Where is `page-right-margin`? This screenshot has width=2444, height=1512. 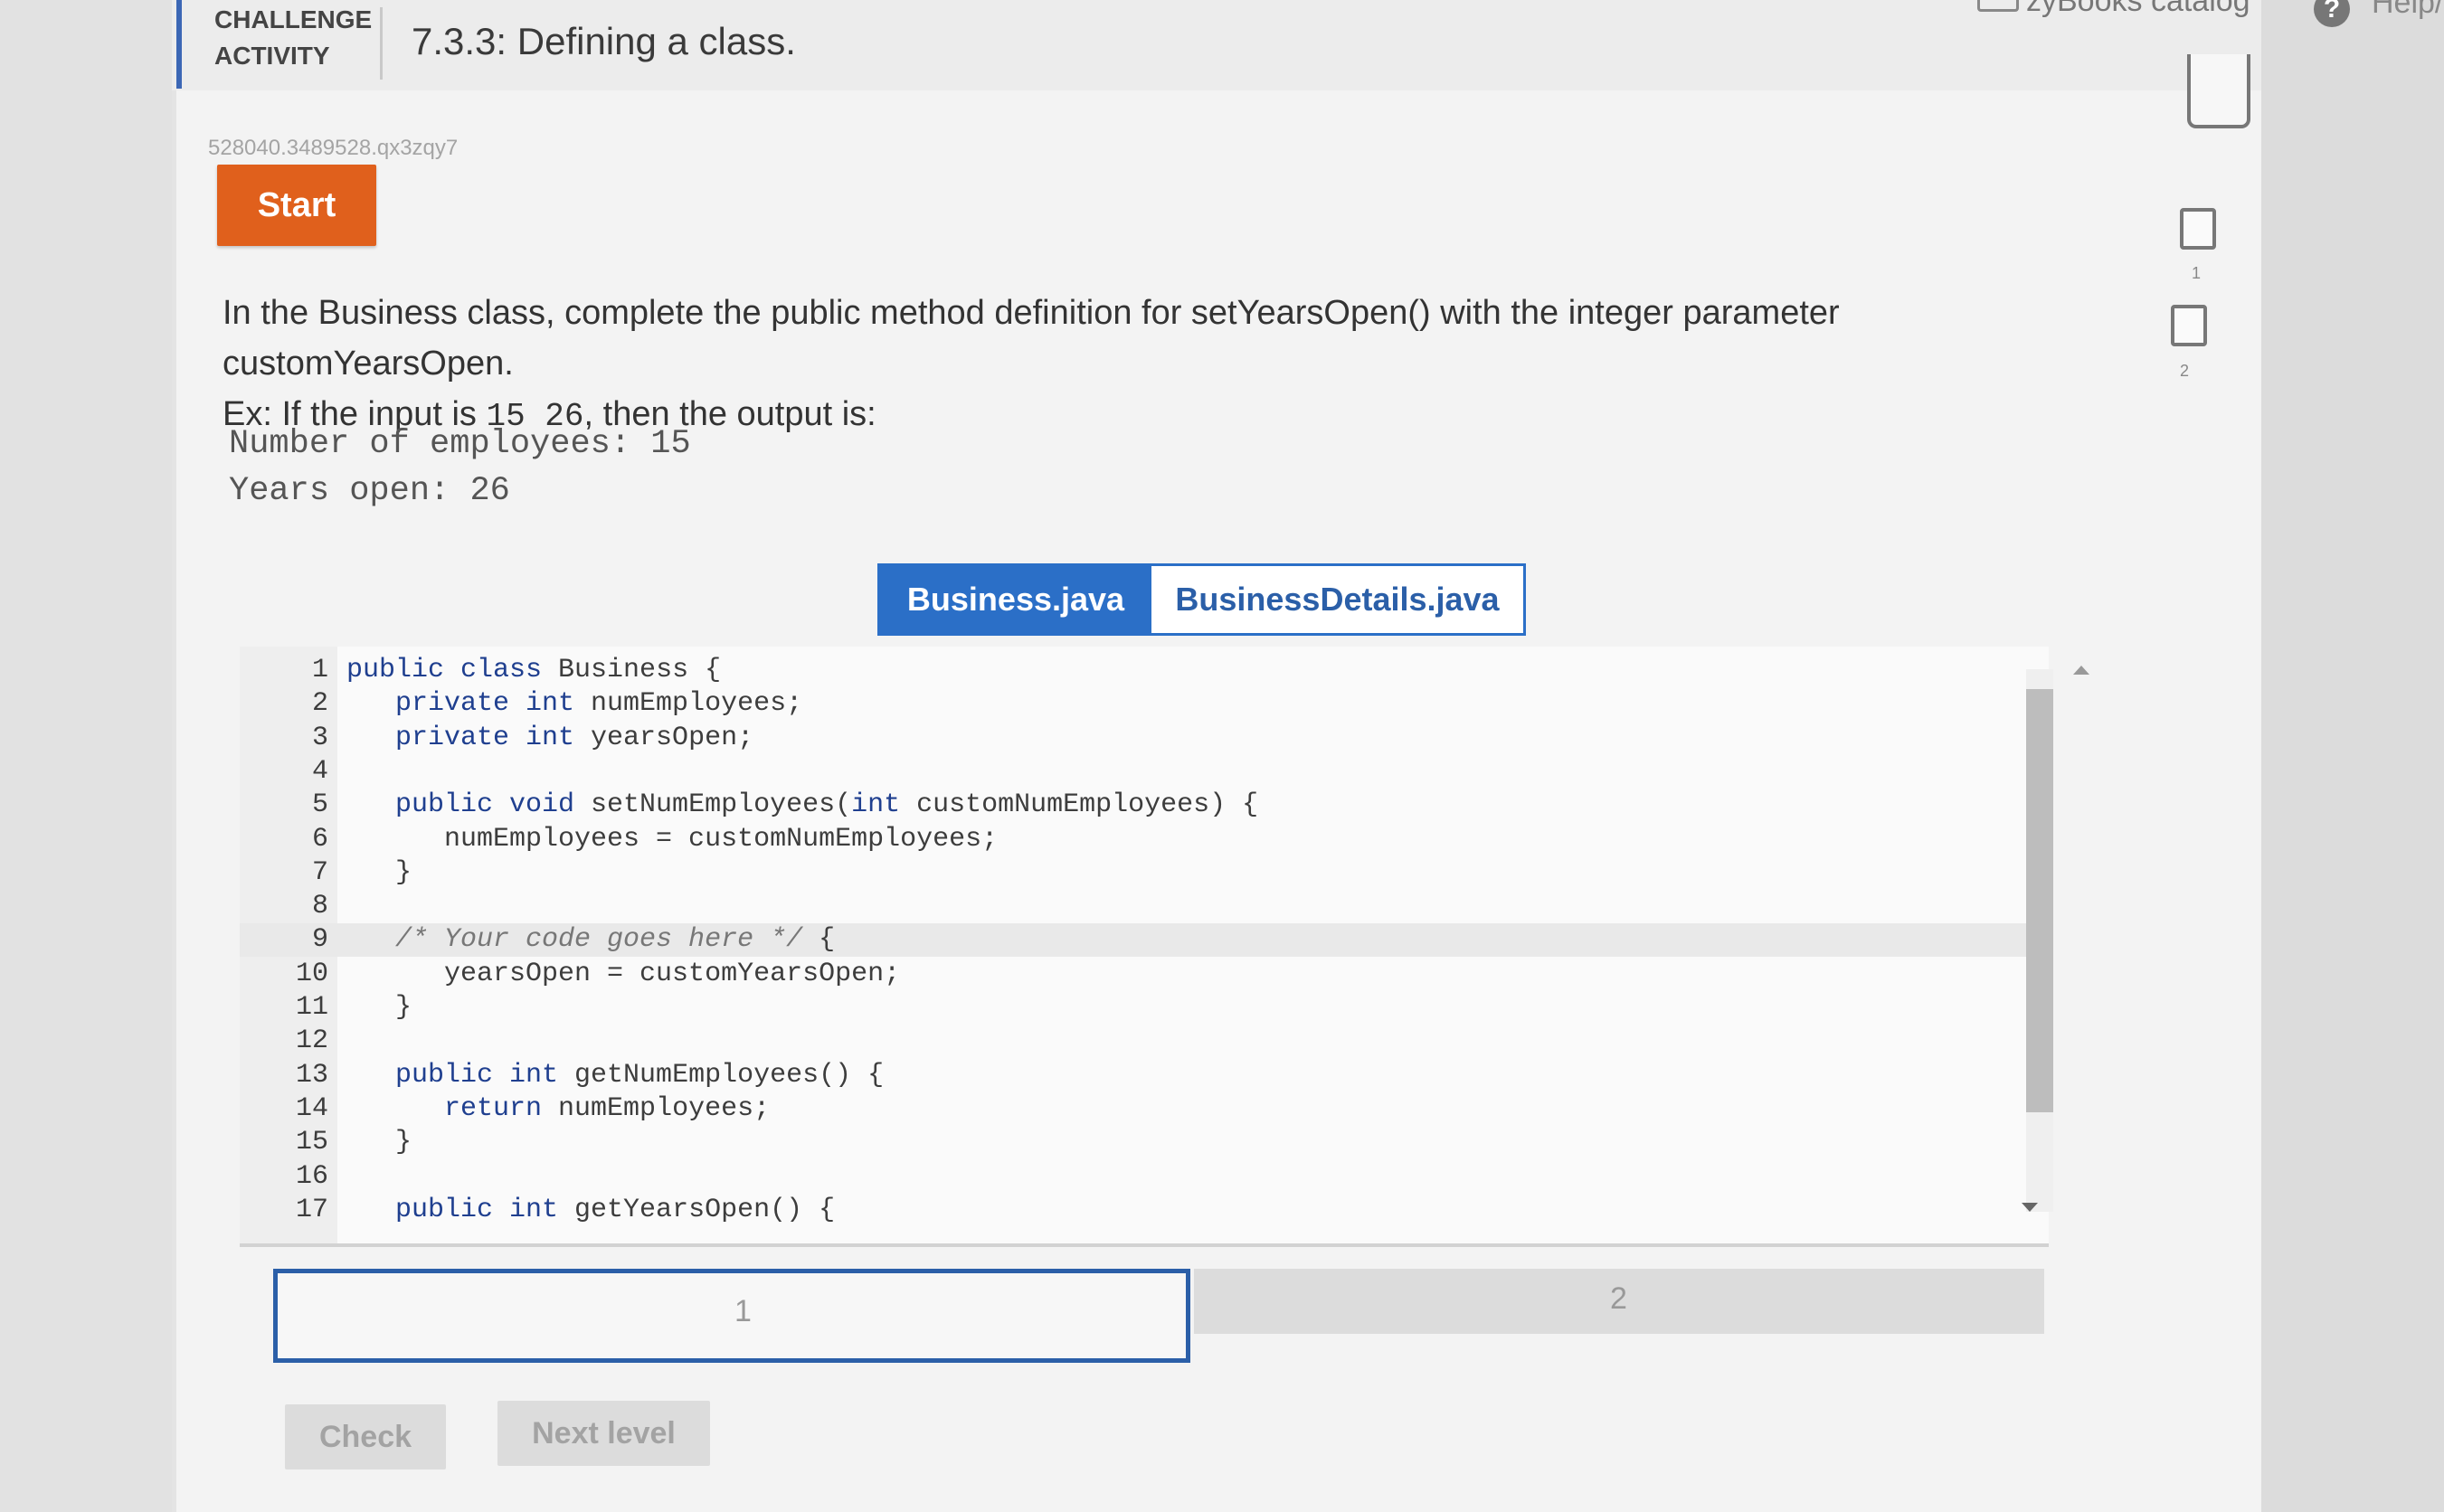
page-right-margin is located at coordinates (2352, 756).